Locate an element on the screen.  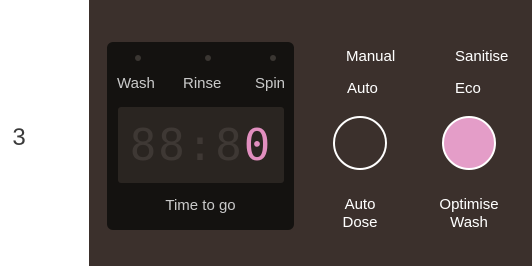
spin-label: Spin is located at coordinates (270, 83).